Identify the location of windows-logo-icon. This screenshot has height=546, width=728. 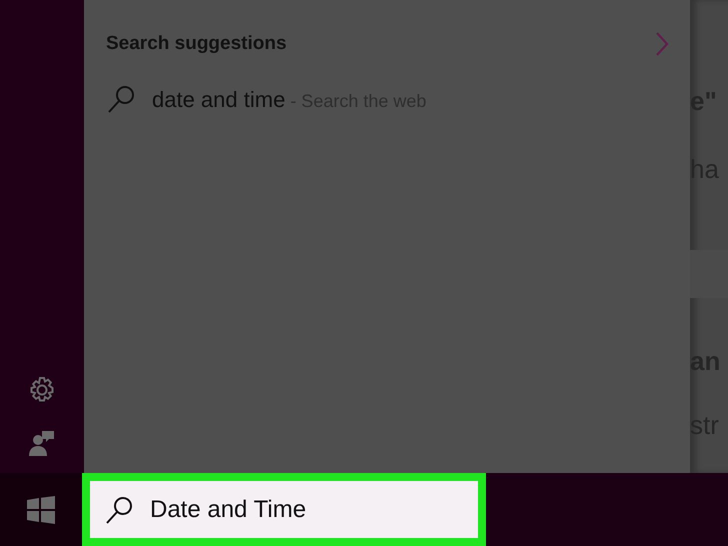
(41, 510).